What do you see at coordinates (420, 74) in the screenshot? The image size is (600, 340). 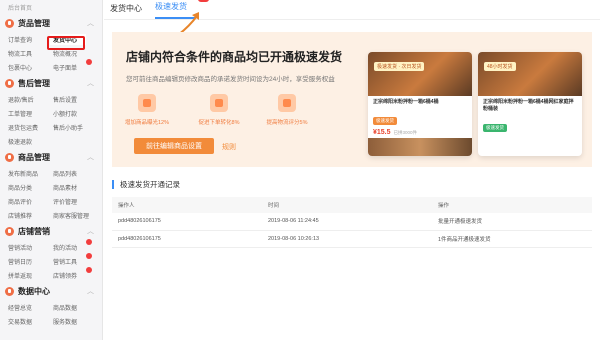 I see `product-image: 极速发货 · 次日发货` at bounding box center [420, 74].